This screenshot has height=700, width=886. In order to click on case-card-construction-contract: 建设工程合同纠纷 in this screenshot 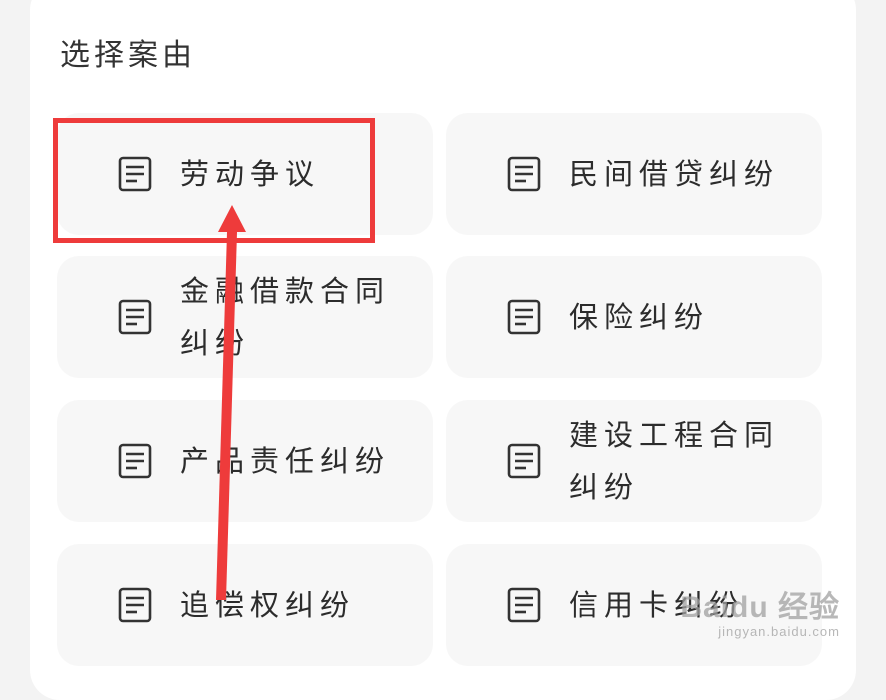, I will do `click(634, 461)`.